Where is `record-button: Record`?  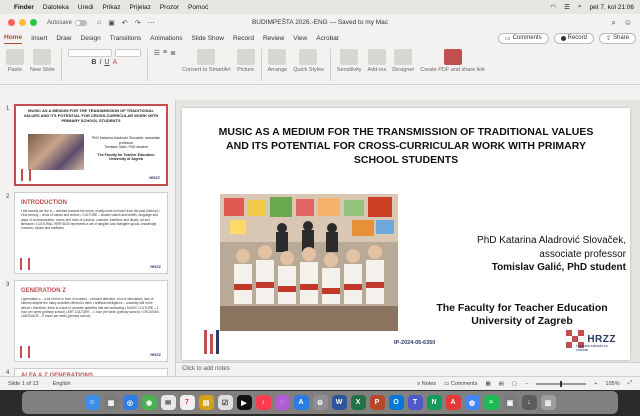 record-button: Record is located at coordinates (573, 38).